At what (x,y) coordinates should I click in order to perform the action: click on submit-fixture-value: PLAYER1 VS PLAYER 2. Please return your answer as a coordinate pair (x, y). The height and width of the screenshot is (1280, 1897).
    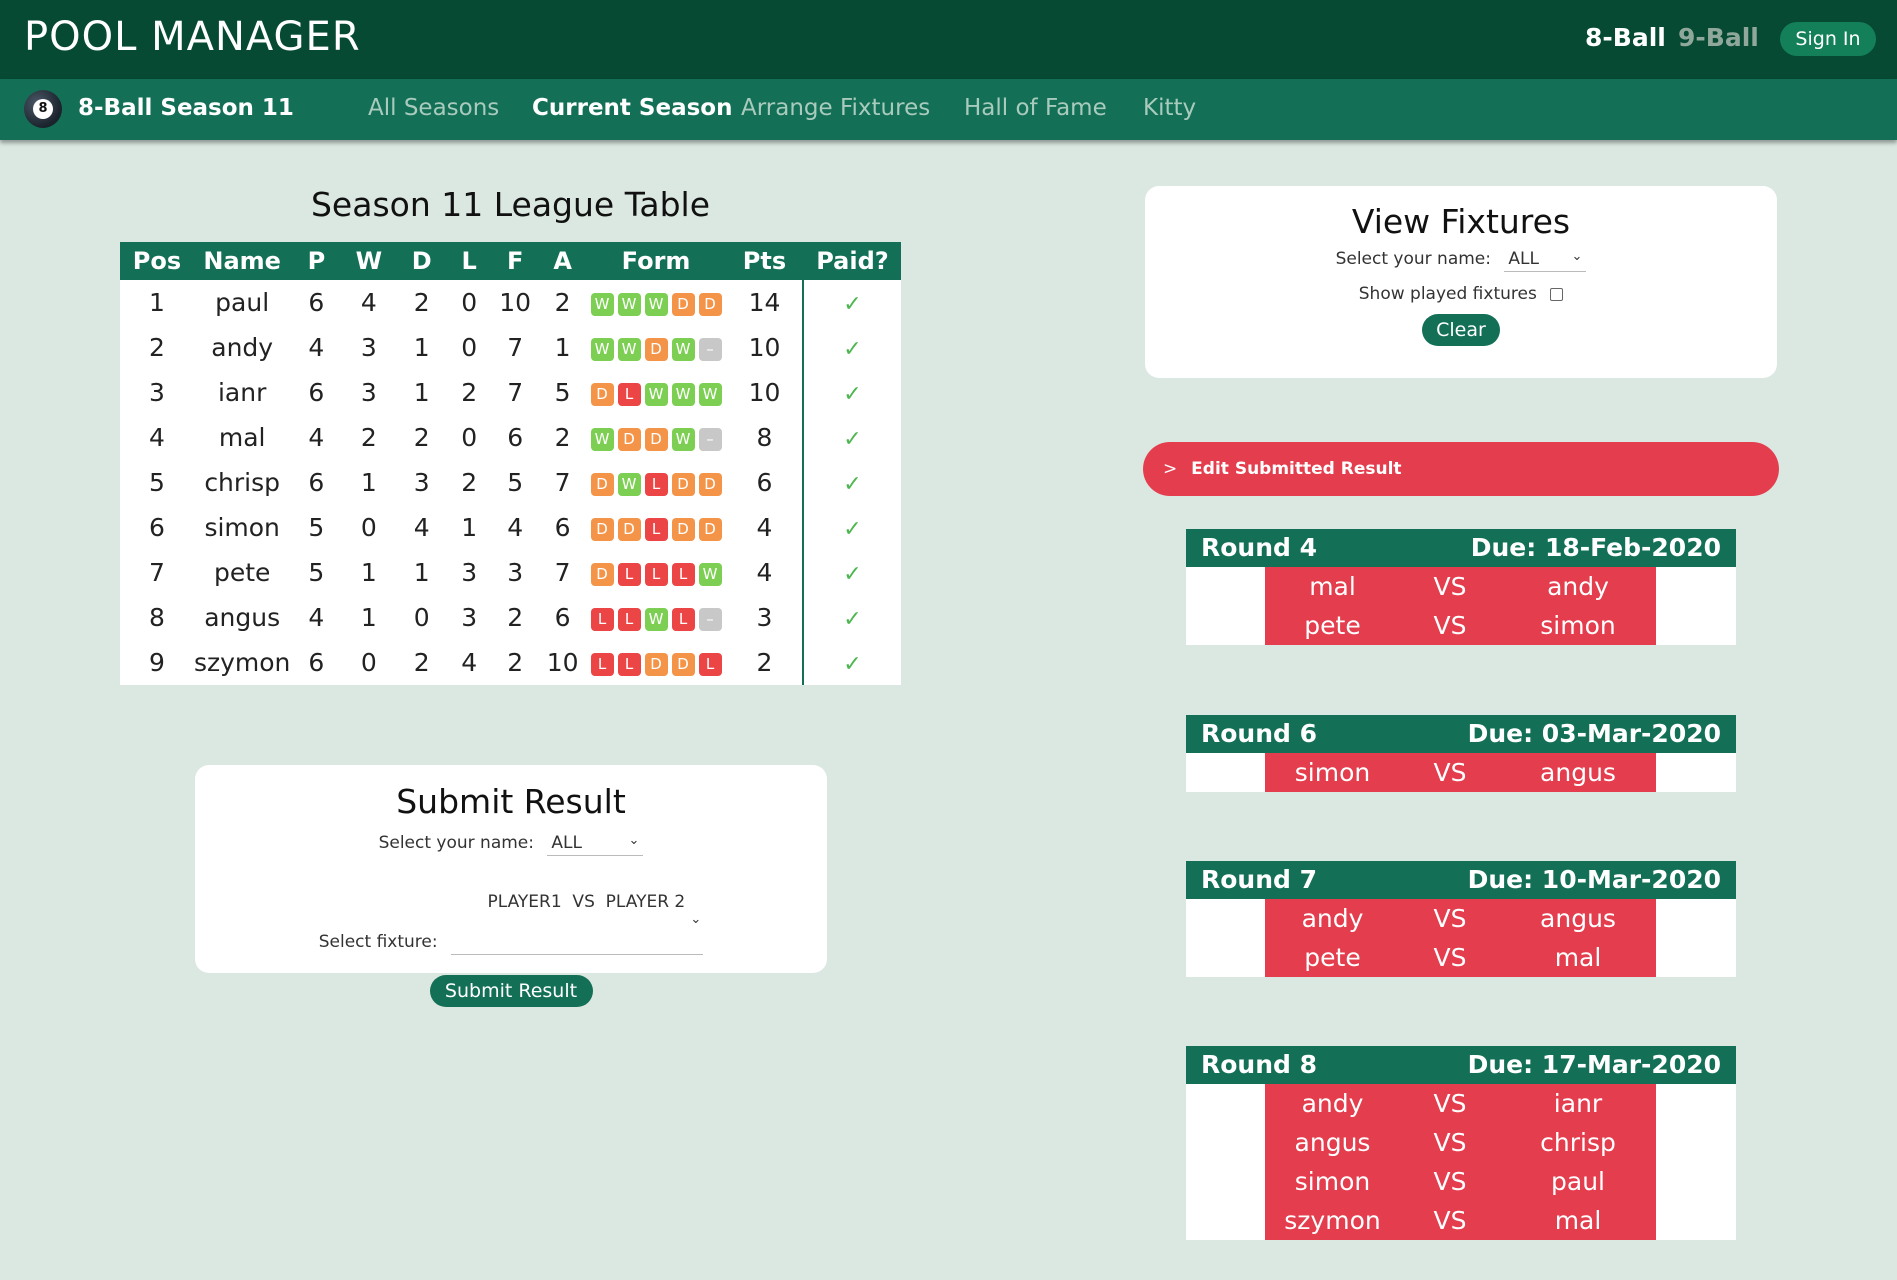
    Looking at the image, I should click on (586, 902).